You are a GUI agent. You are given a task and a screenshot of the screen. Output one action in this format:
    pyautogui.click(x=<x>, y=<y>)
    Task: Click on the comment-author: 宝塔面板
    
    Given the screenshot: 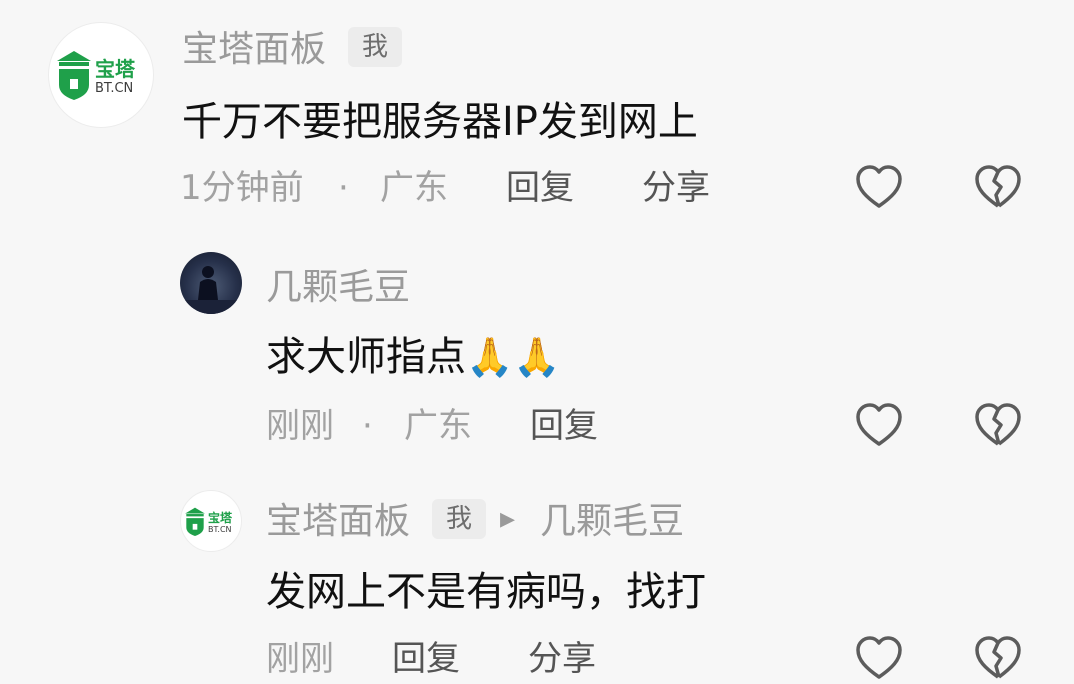 What is the action you would take?
    pyautogui.click(x=254, y=50)
    